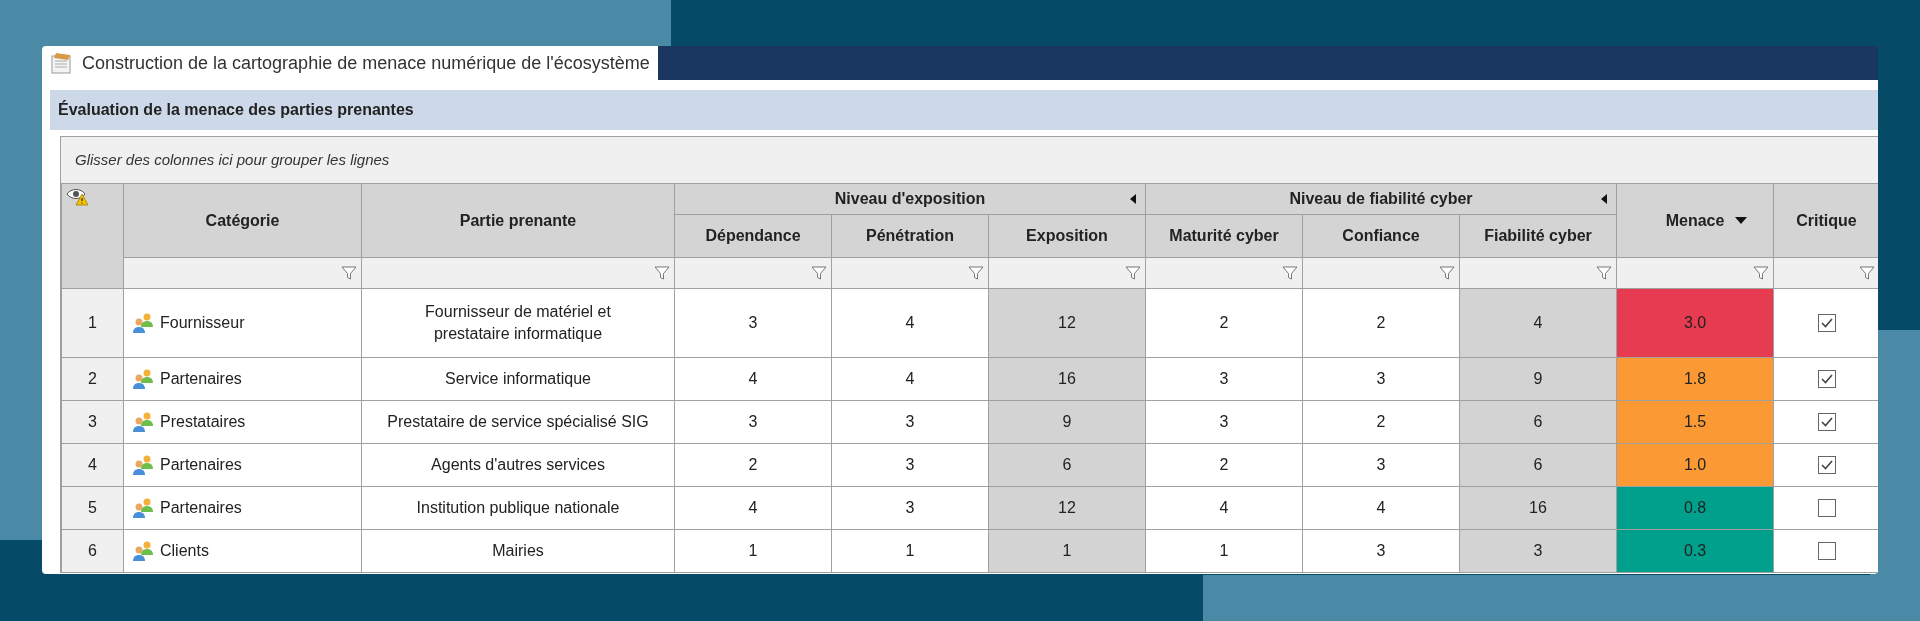  I want to click on column-header: Confiance, so click(1381, 236).